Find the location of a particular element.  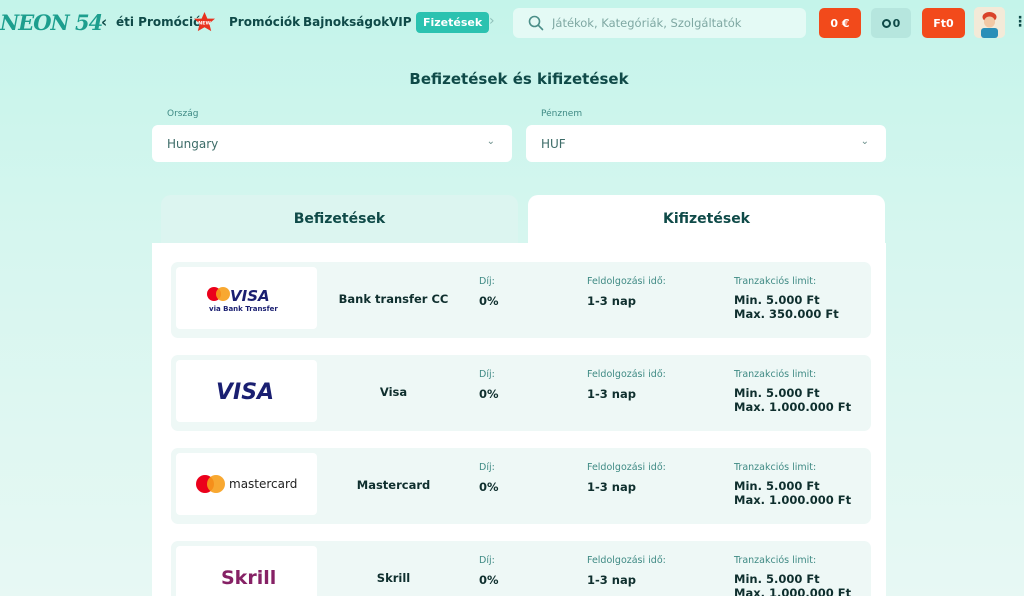

nav-item-tournaments: Bajnokságok is located at coordinates (346, 22).